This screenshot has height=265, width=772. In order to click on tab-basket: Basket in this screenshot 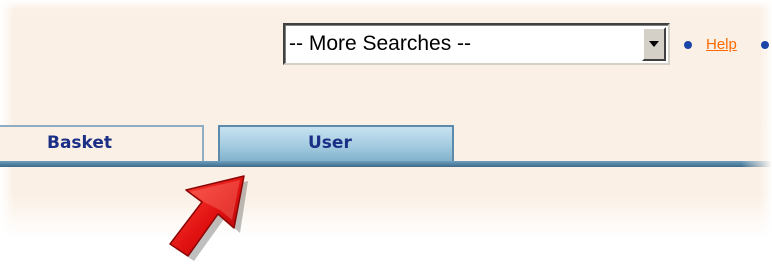, I will do `click(102, 143)`.